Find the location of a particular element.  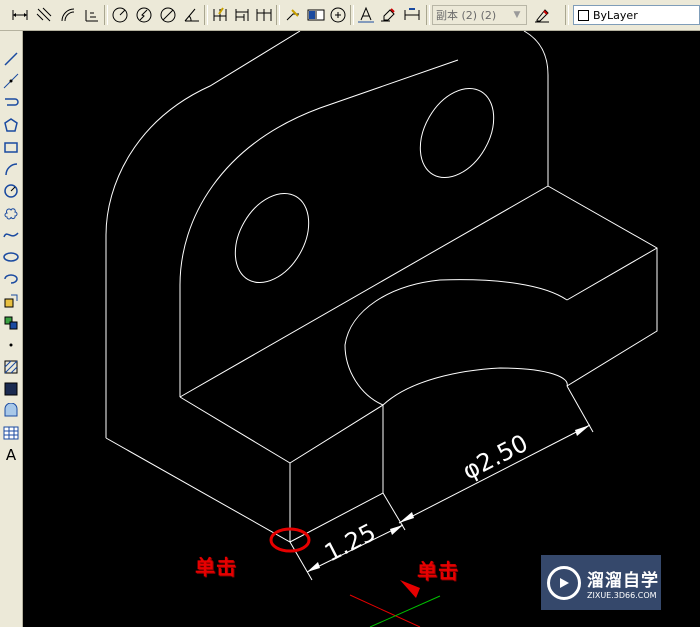

color-swatch-icon is located at coordinates (583, 15).